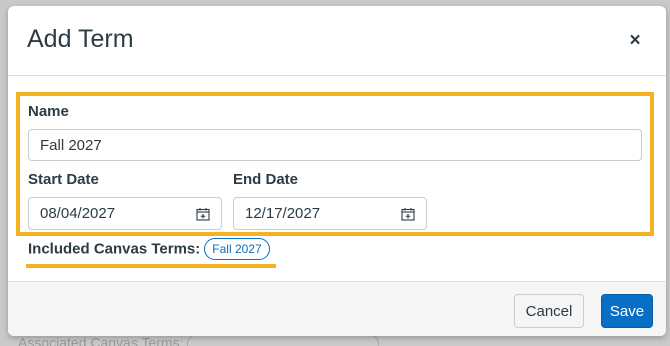 The height and width of the screenshot is (346, 670). Describe the element at coordinates (549, 311) in the screenshot. I see `cancel-button: Cancel` at that location.